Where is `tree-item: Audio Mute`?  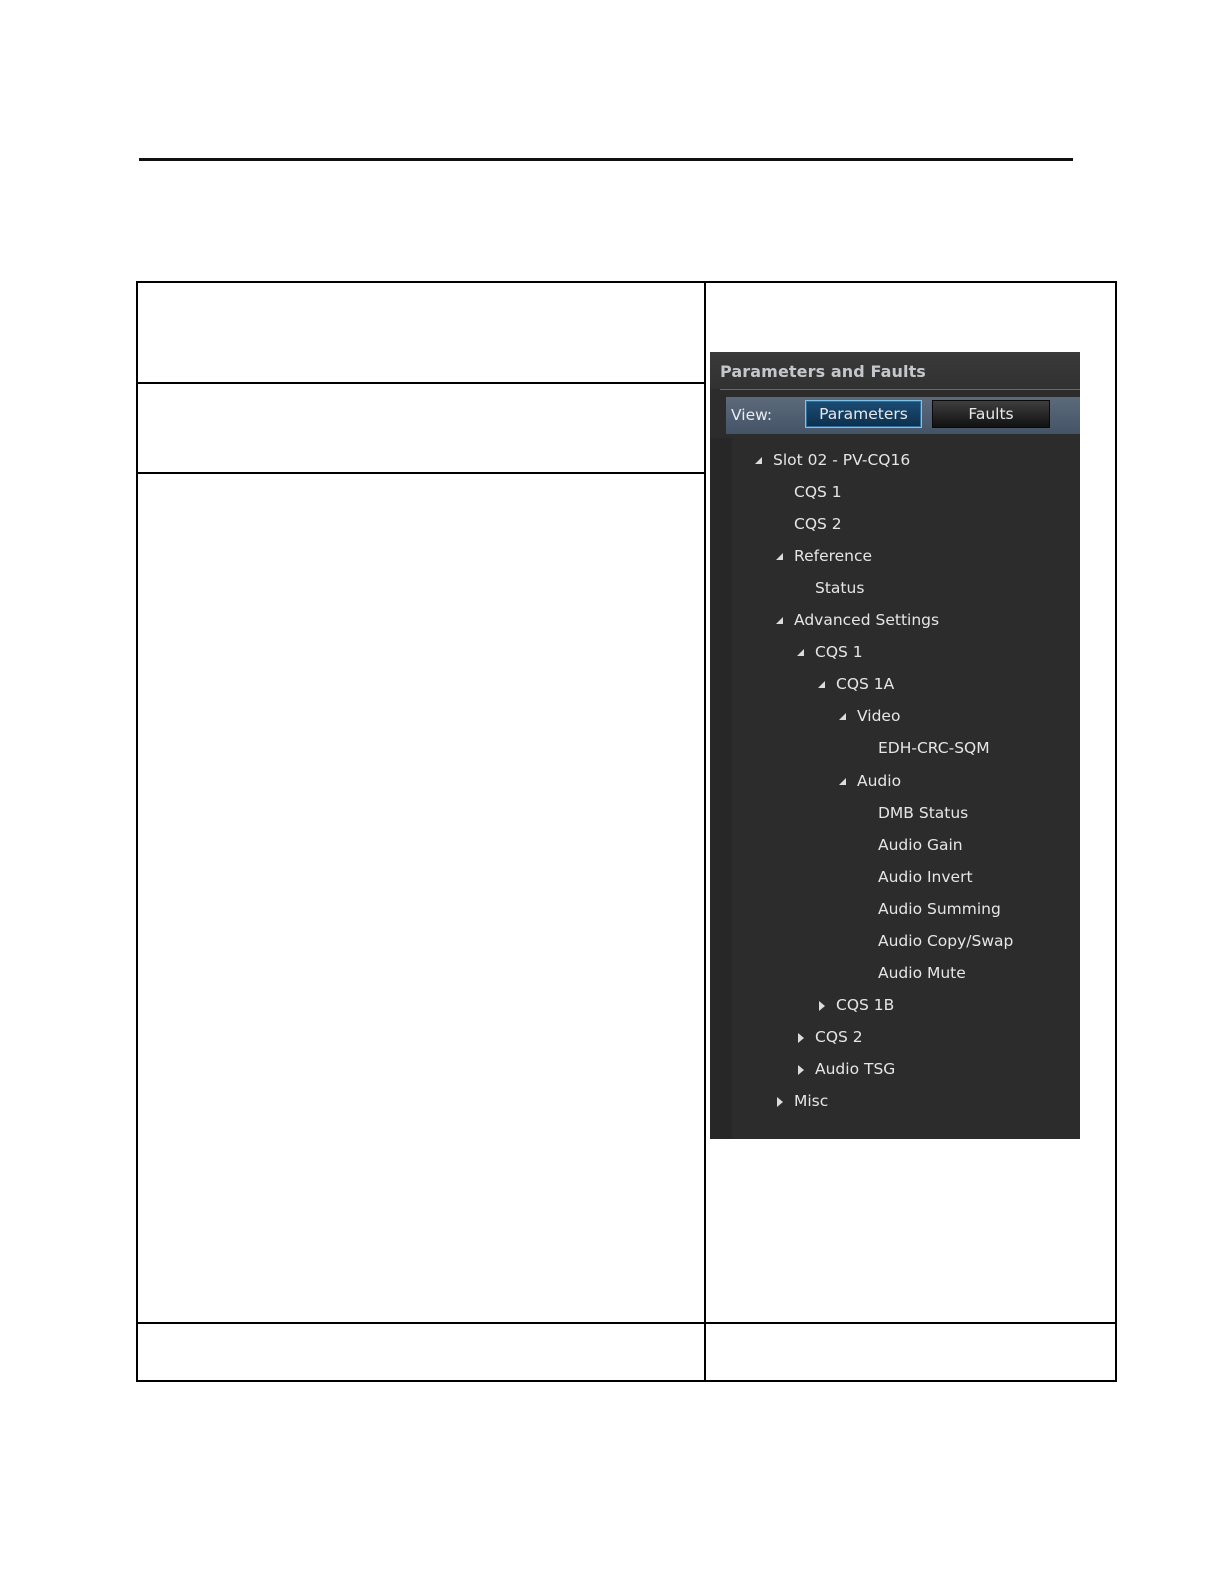
tree-item: Audio Mute is located at coordinates (922, 973).